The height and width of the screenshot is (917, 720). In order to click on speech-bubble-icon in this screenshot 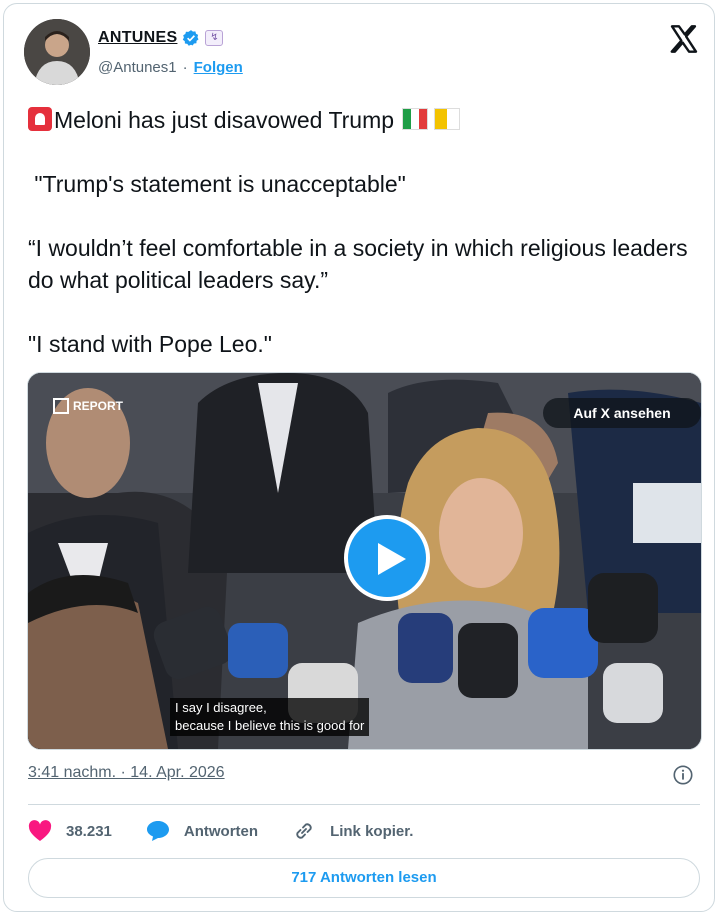, I will do `click(157, 831)`.